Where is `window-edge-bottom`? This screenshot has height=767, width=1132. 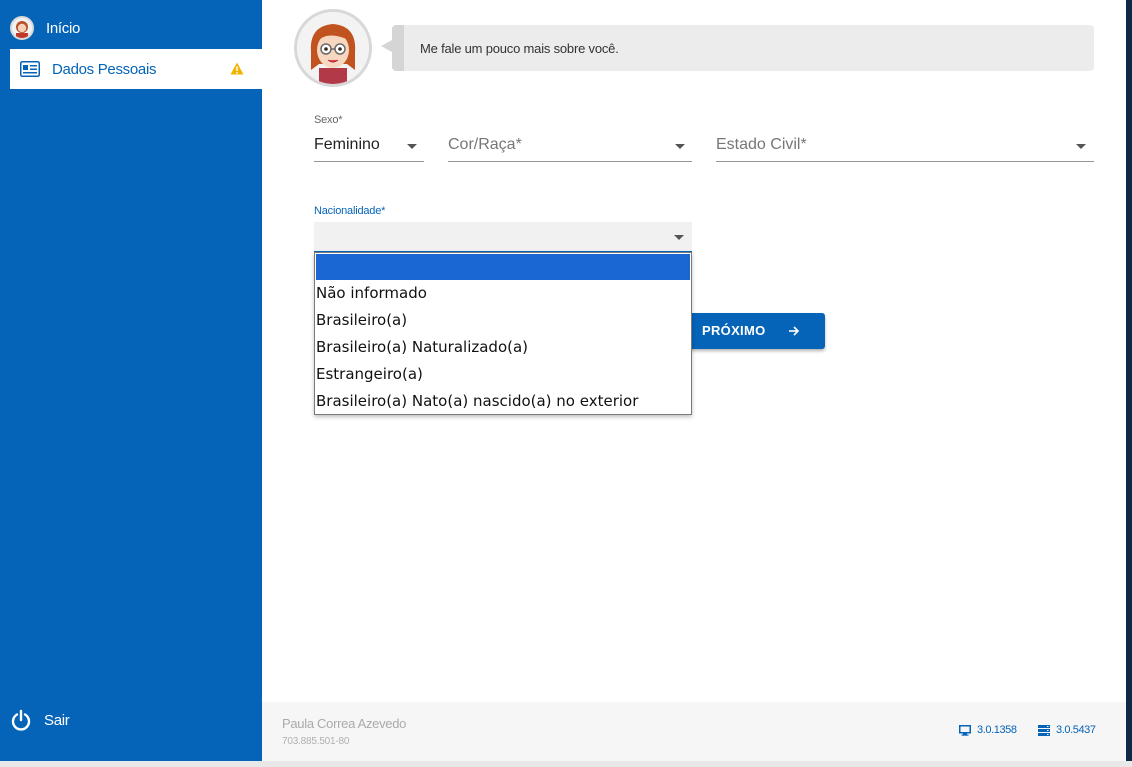
window-edge-bottom is located at coordinates (566, 764).